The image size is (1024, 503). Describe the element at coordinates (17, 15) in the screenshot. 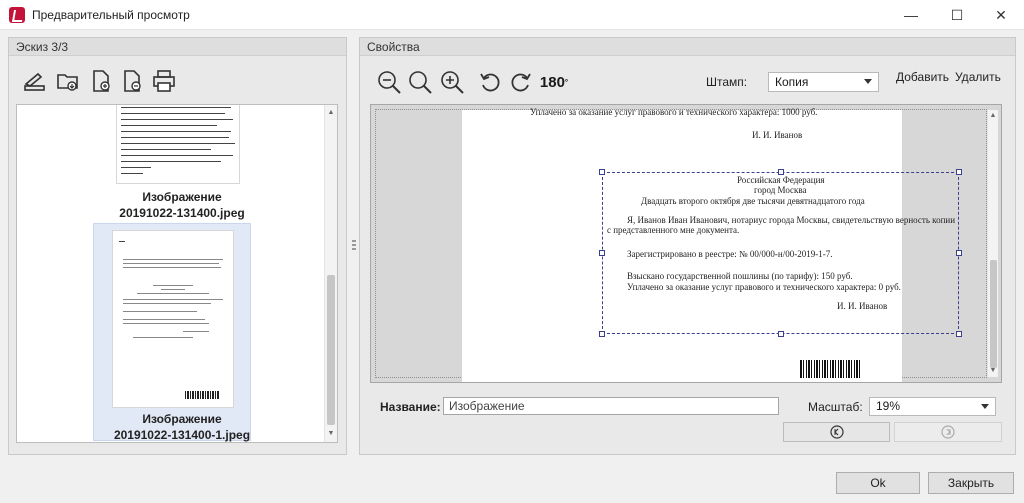

I see `app-logo-icon` at that location.